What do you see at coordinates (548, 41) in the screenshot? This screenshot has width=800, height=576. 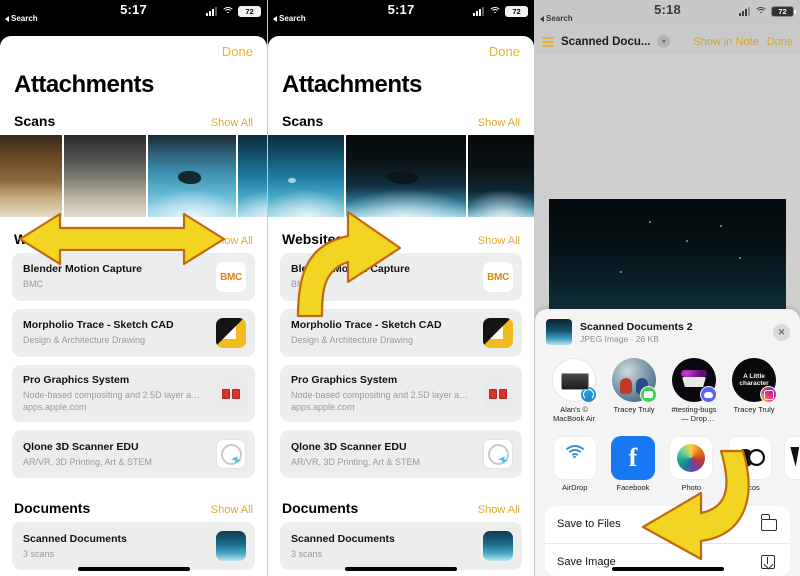 I see `list-icon` at bounding box center [548, 41].